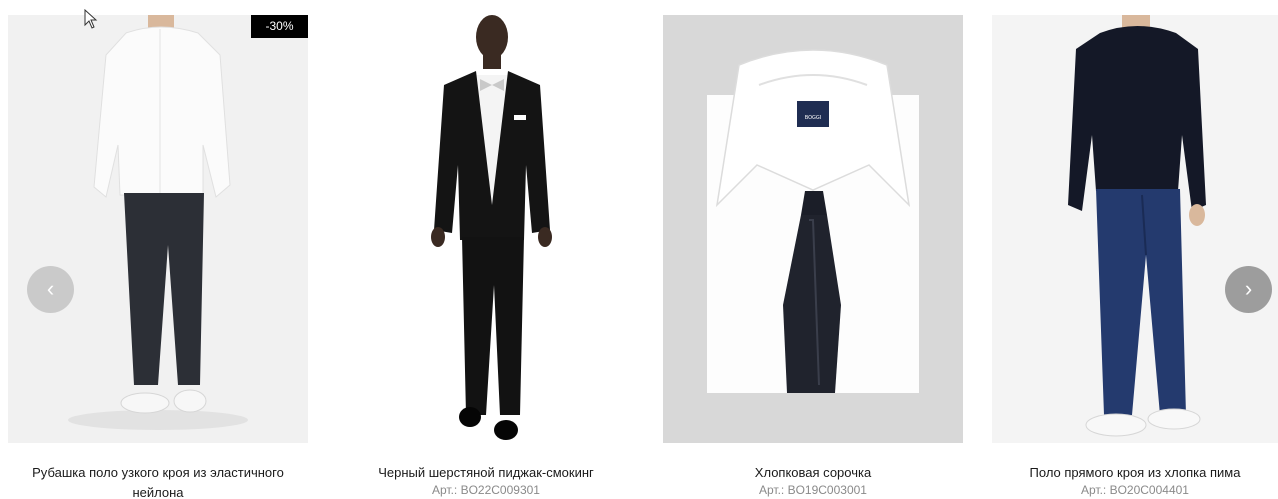  Describe the element at coordinates (486, 473) in the screenshot. I see `product-title: Черный шерстяной пиджак-смокинг` at that location.